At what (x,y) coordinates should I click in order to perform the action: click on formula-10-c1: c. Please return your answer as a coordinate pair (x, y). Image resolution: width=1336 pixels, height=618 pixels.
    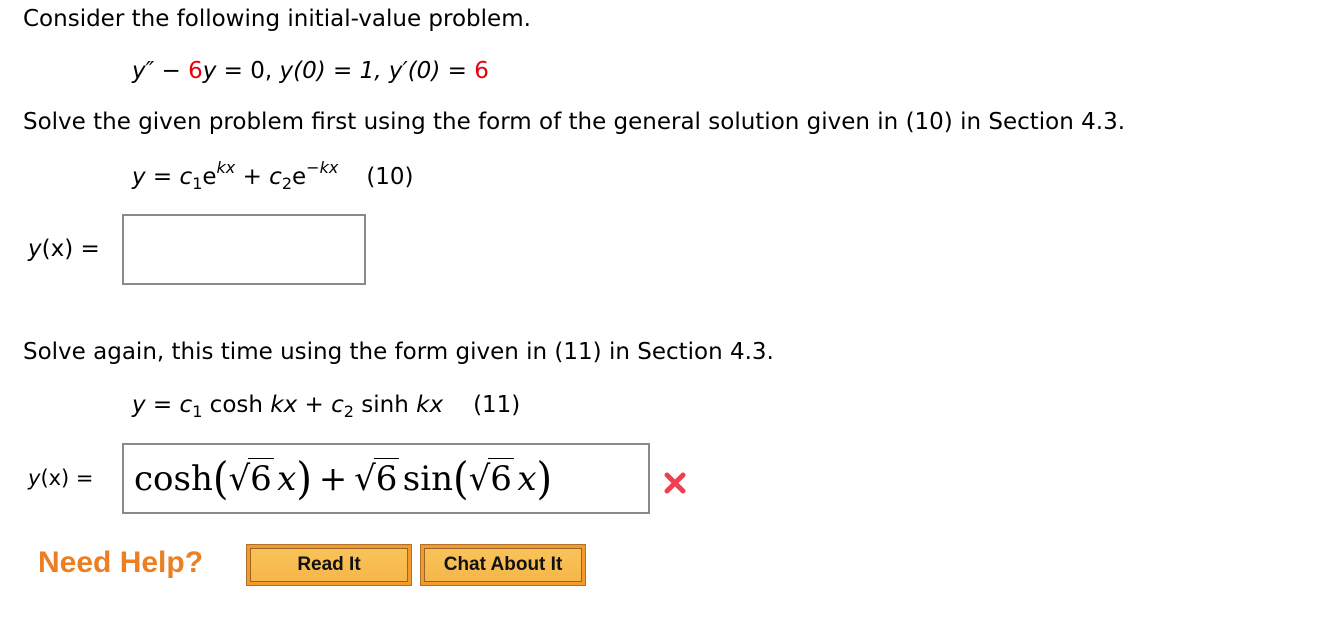
    Looking at the image, I should click on (186, 177).